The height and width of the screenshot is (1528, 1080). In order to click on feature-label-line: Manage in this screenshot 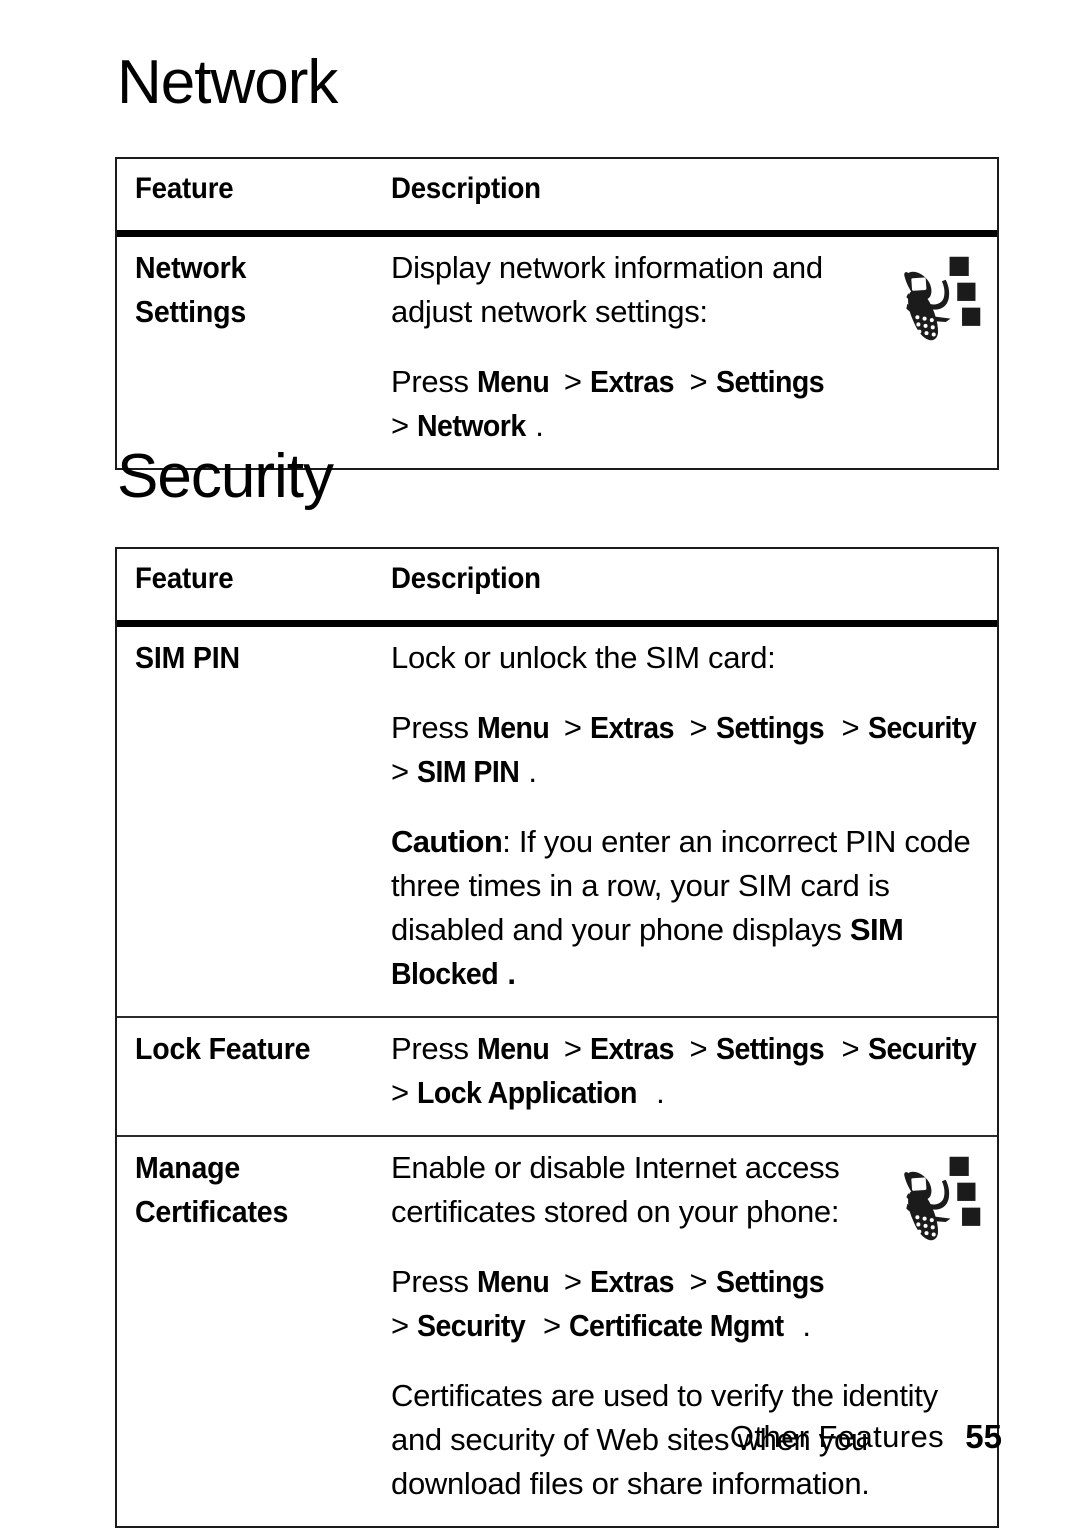, I will do `click(188, 1167)`.